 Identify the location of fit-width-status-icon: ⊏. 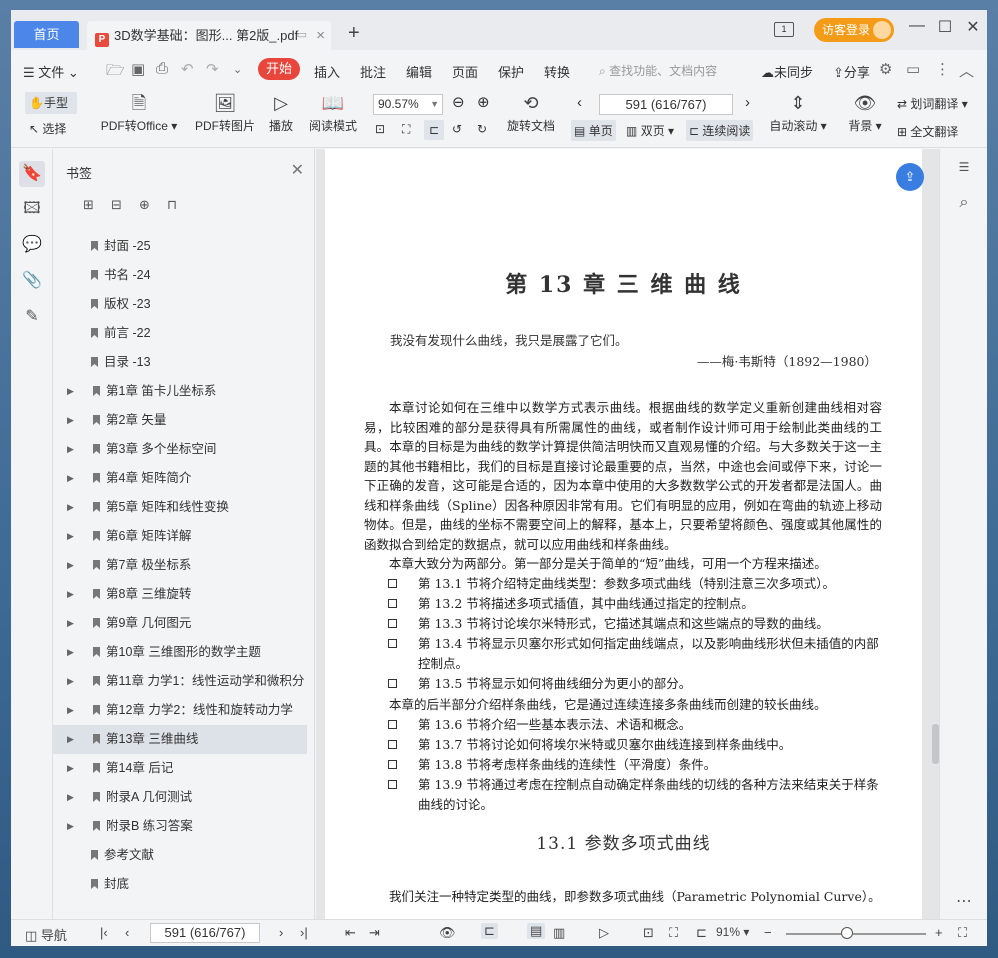
(701, 933).